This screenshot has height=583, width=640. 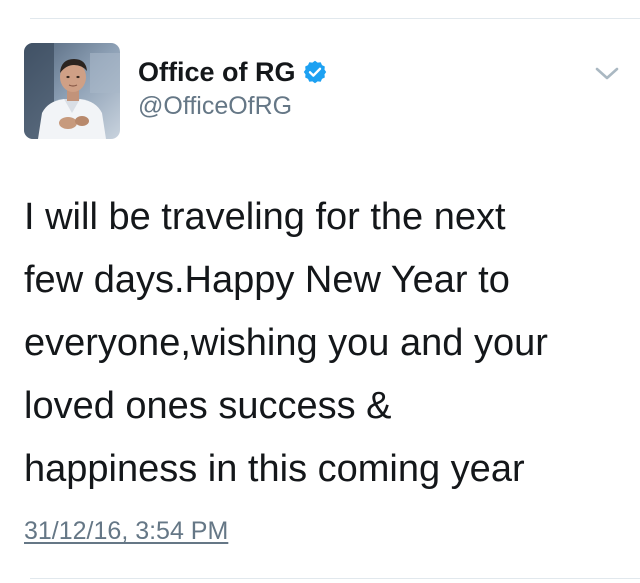 I want to click on avatar, so click(x=72, y=91).